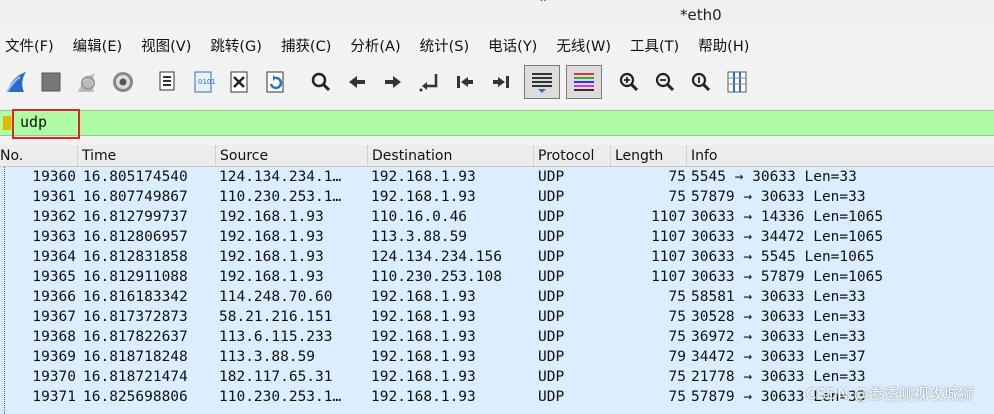 This screenshot has width=994, height=414. What do you see at coordinates (275, 82) in the screenshot?
I see `reload-file-icon` at bounding box center [275, 82].